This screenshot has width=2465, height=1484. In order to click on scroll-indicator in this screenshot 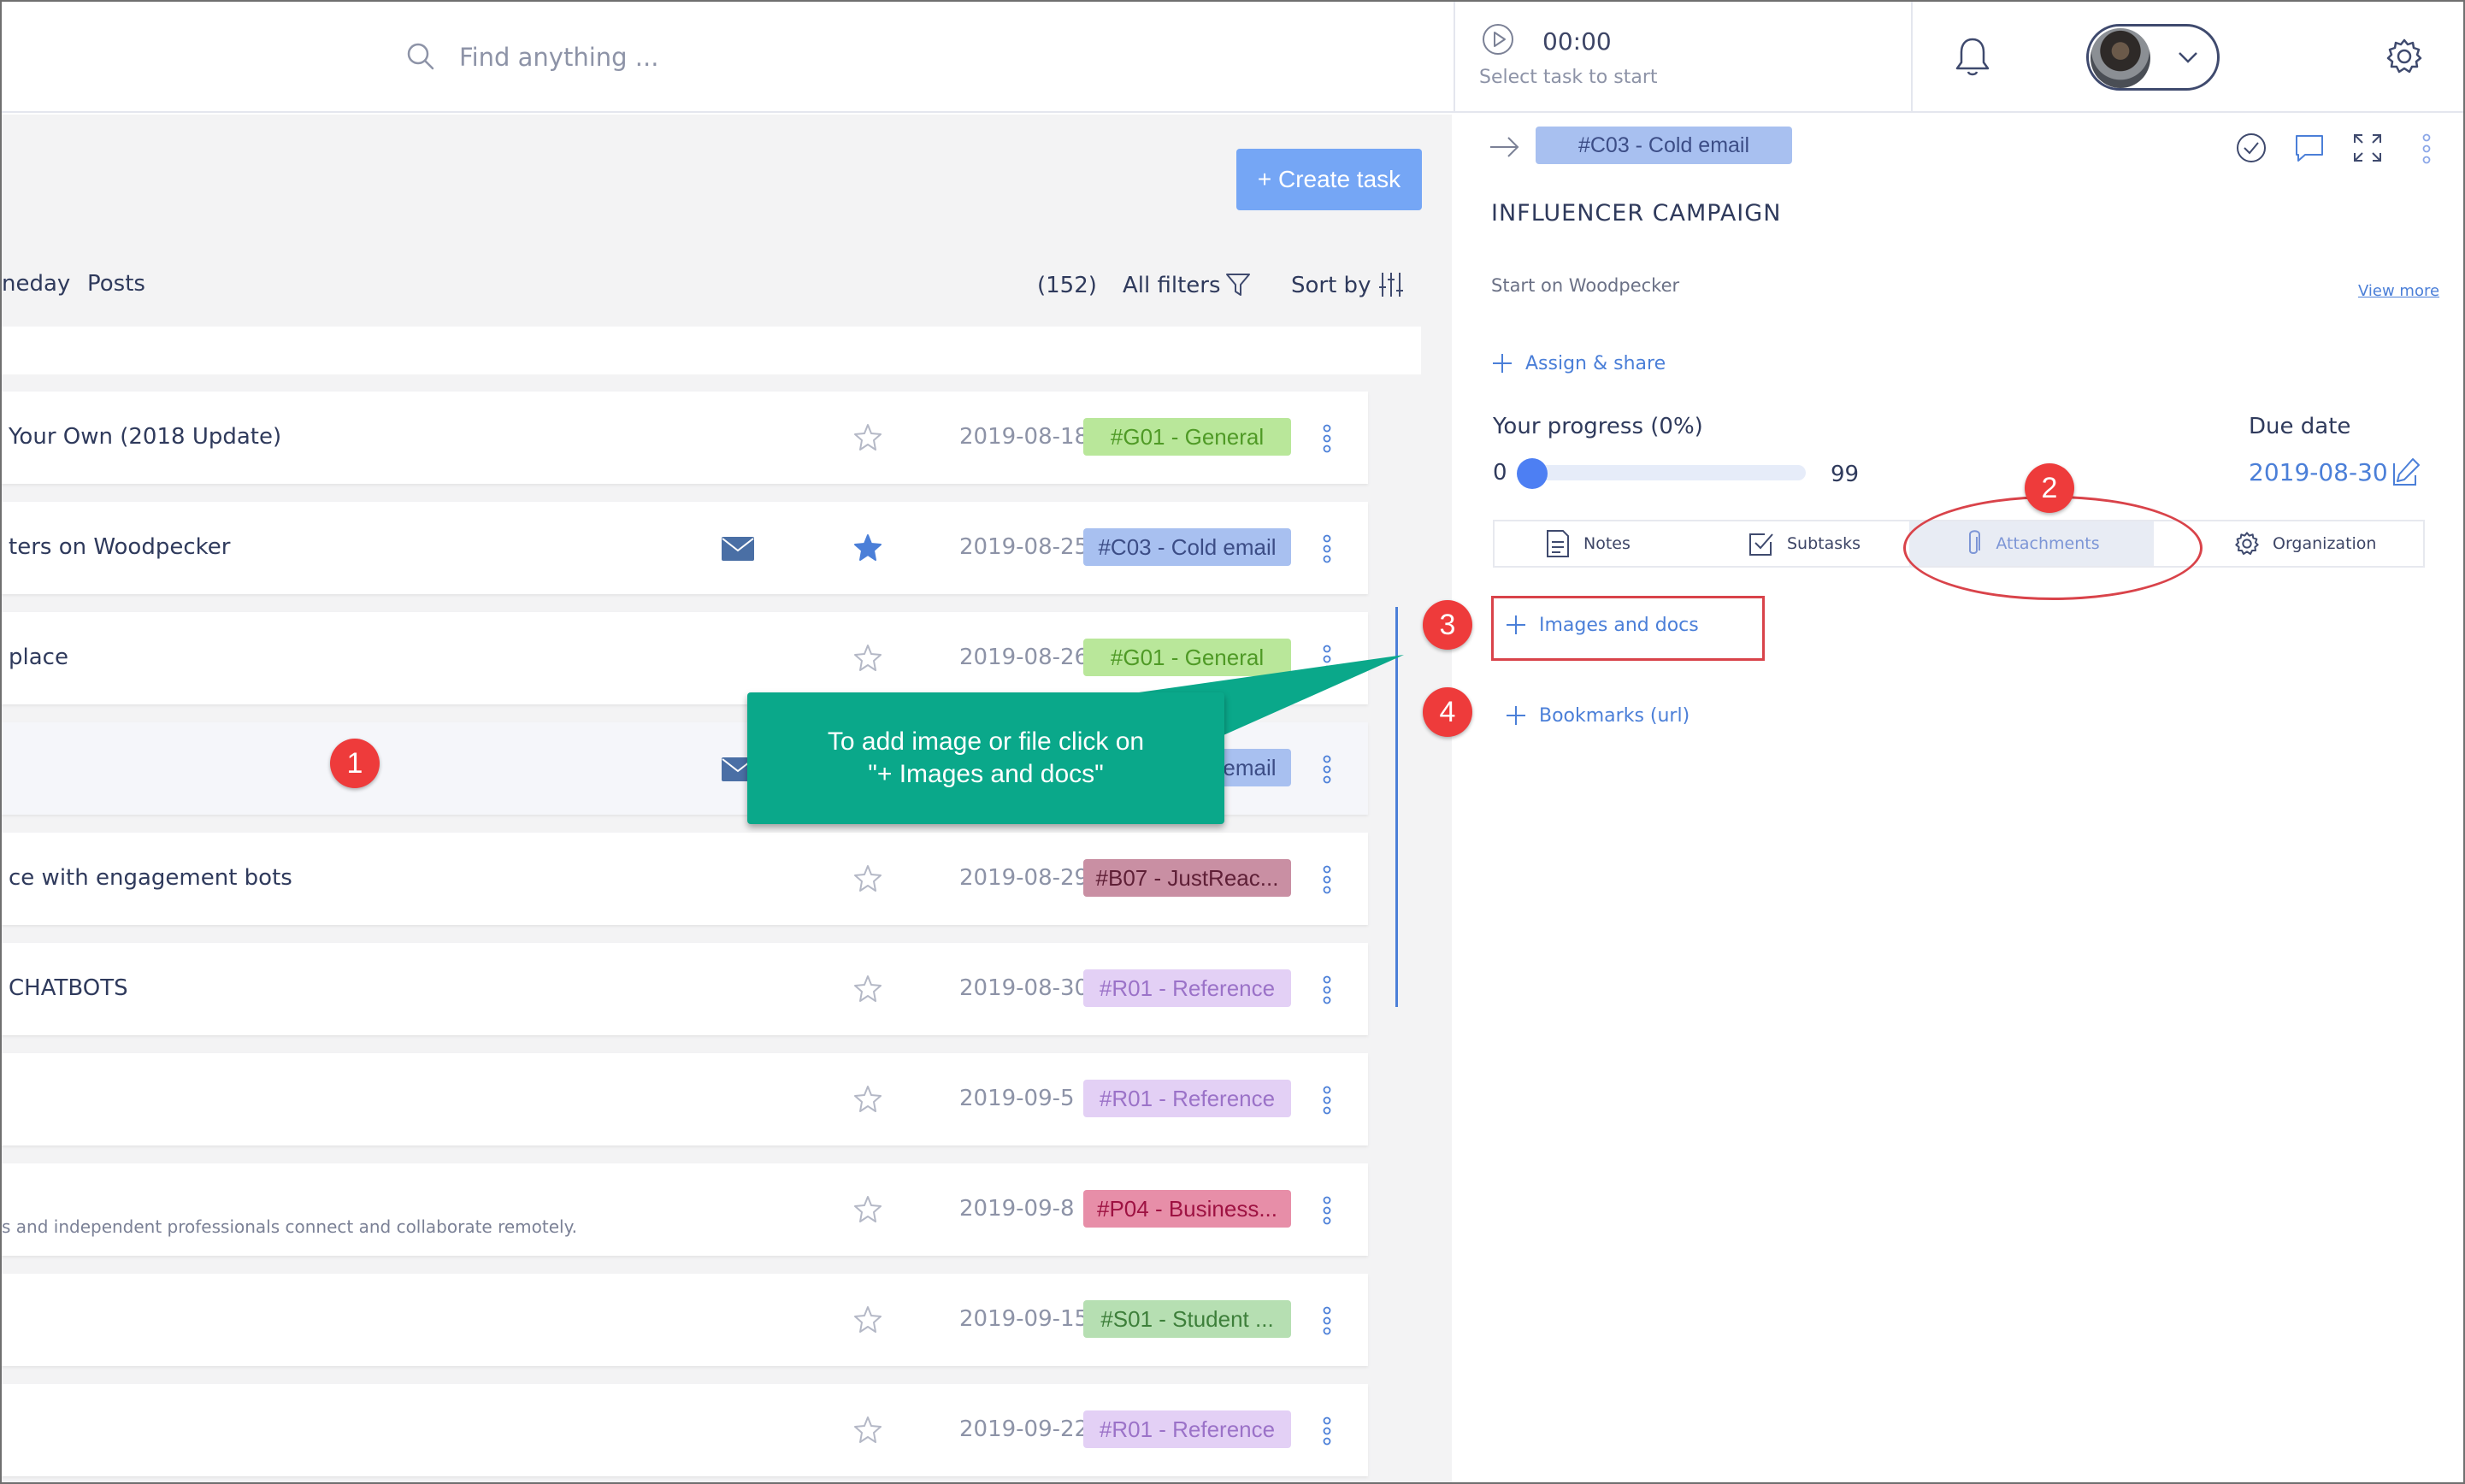, I will do `click(1396, 807)`.